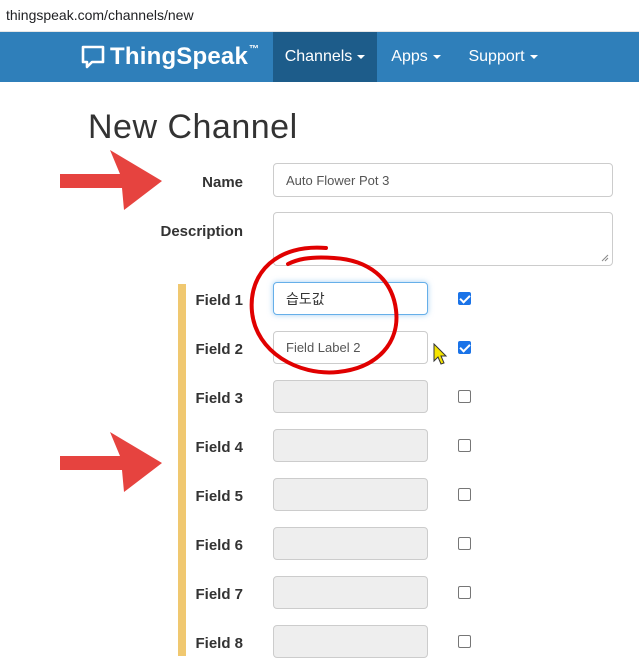  I want to click on field-8-label: Field 8, so click(219, 643).